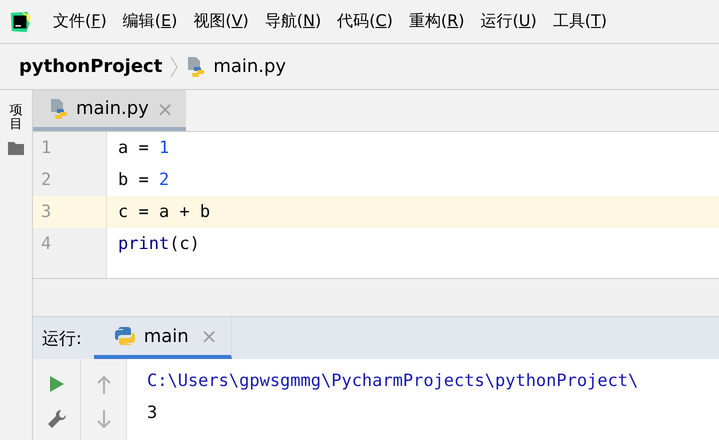  What do you see at coordinates (158, 244) in the screenshot?
I see `code-line: print(c)` at bounding box center [158, 244].